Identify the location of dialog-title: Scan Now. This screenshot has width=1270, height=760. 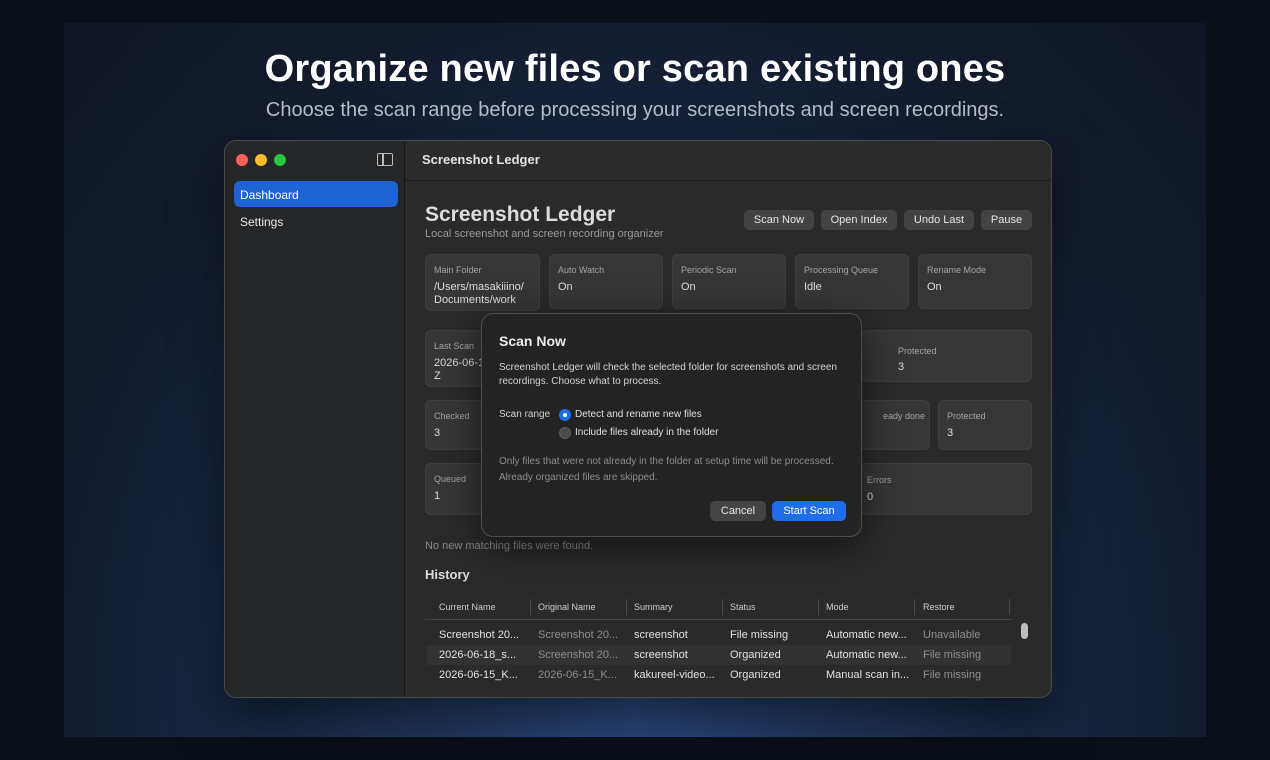
(532, 341).